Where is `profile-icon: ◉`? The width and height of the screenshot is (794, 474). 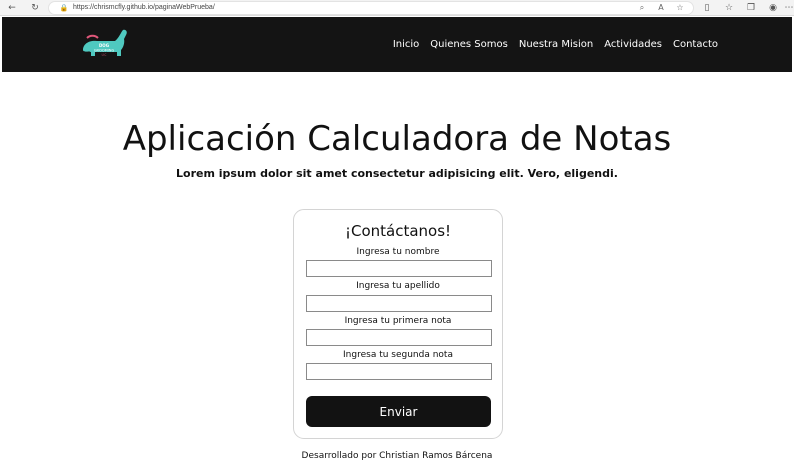
profile-icon: ◉ is located at coordinates (773, 8).